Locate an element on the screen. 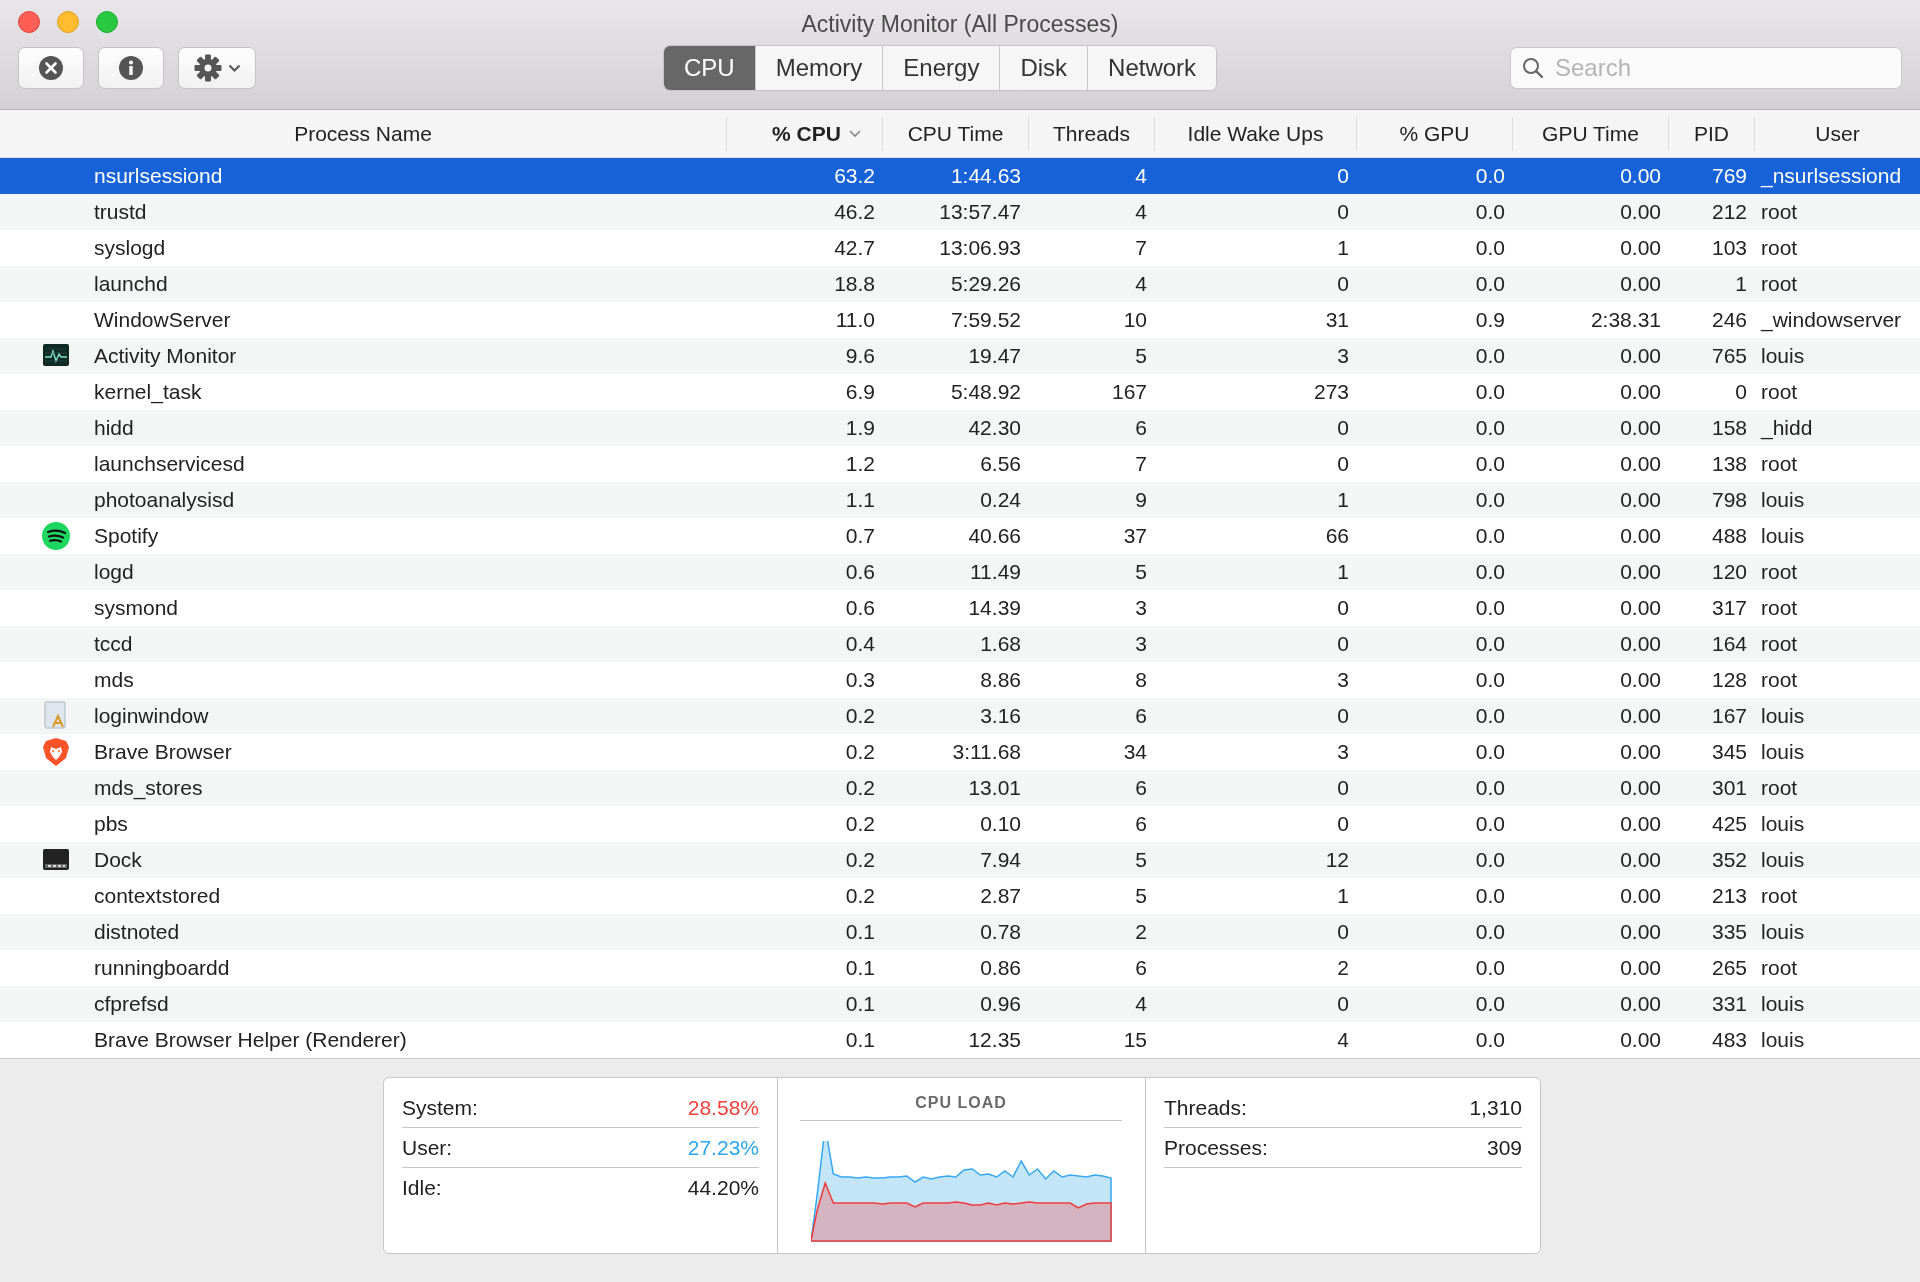 The image size is (1920, 1282). column-header: User is located at coordinates (1837, 133).